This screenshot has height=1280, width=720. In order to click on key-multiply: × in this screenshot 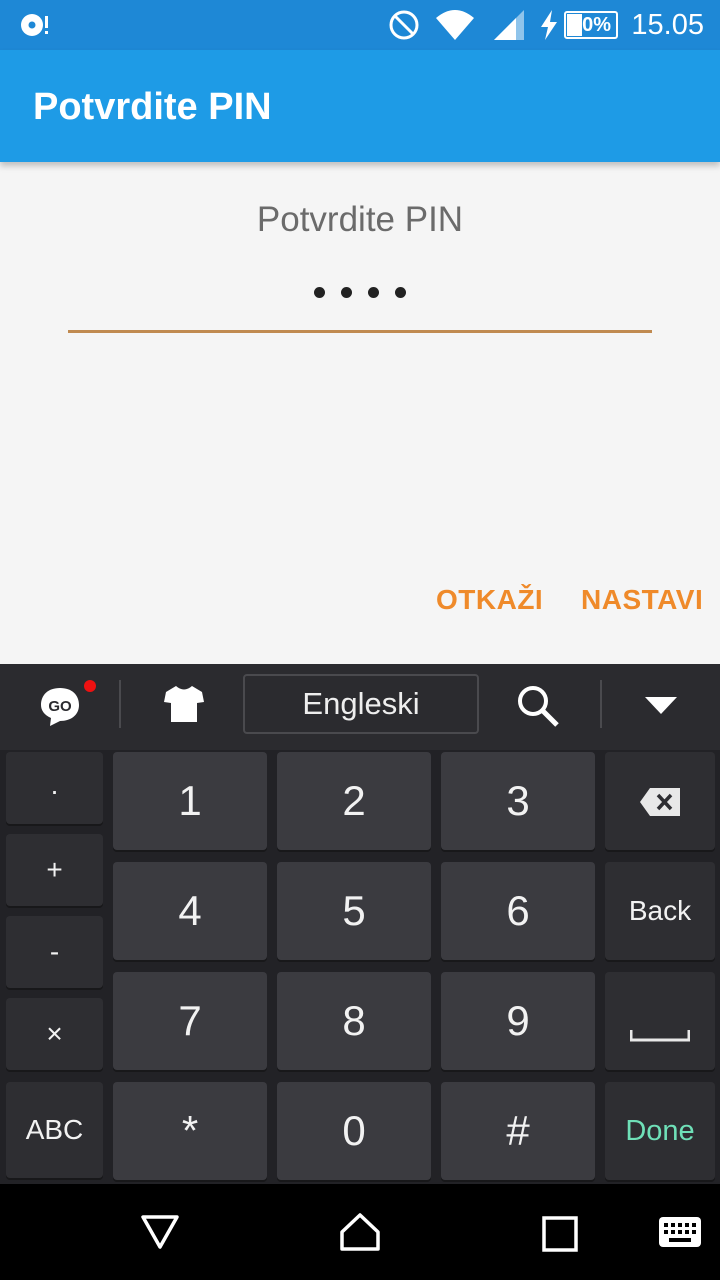, I will do `click(54, 1034)`.